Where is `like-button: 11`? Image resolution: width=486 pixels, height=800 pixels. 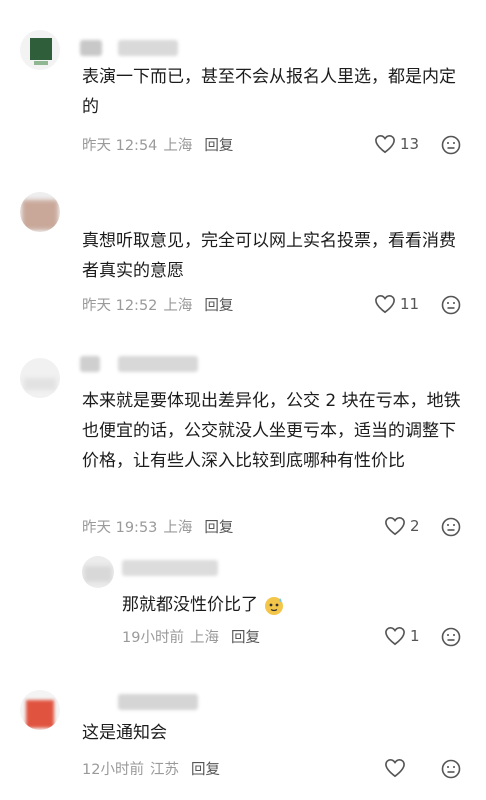
like-button: 11 is located at coordinates (396, 304).